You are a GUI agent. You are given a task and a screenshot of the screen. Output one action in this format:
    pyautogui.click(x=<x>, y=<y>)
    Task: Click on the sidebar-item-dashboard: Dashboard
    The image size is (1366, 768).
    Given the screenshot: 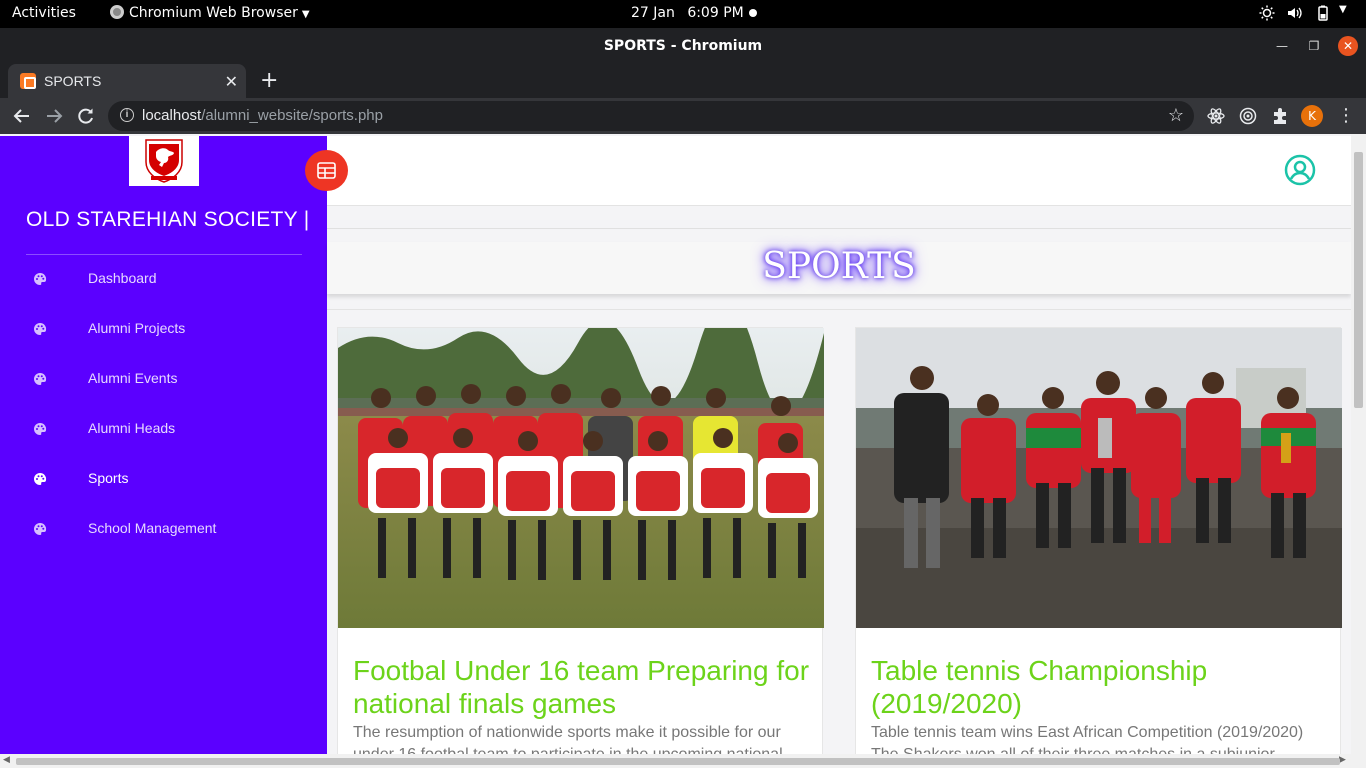 What is the action you would take?
    pyautogui.click(x=163, y=280)
    